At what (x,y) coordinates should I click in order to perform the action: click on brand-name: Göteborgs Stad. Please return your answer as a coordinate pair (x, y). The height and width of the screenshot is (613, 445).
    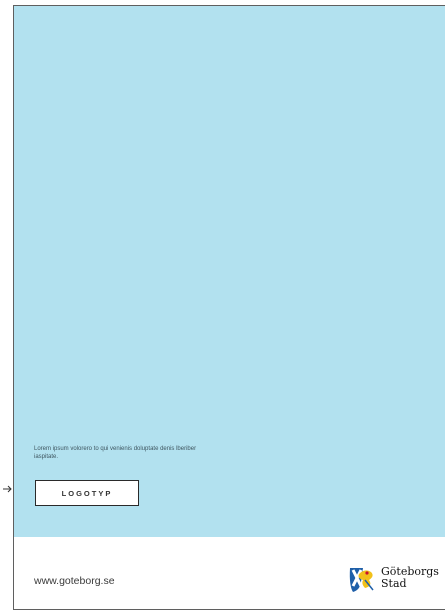
    Looking at the image, I should click on (410, 578).